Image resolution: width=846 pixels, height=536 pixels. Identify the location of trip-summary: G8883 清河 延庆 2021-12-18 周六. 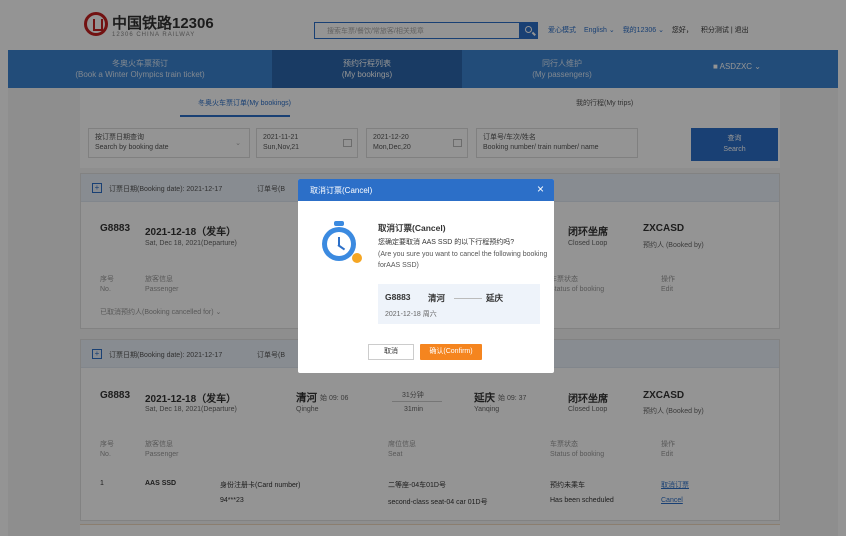
(459, 304).